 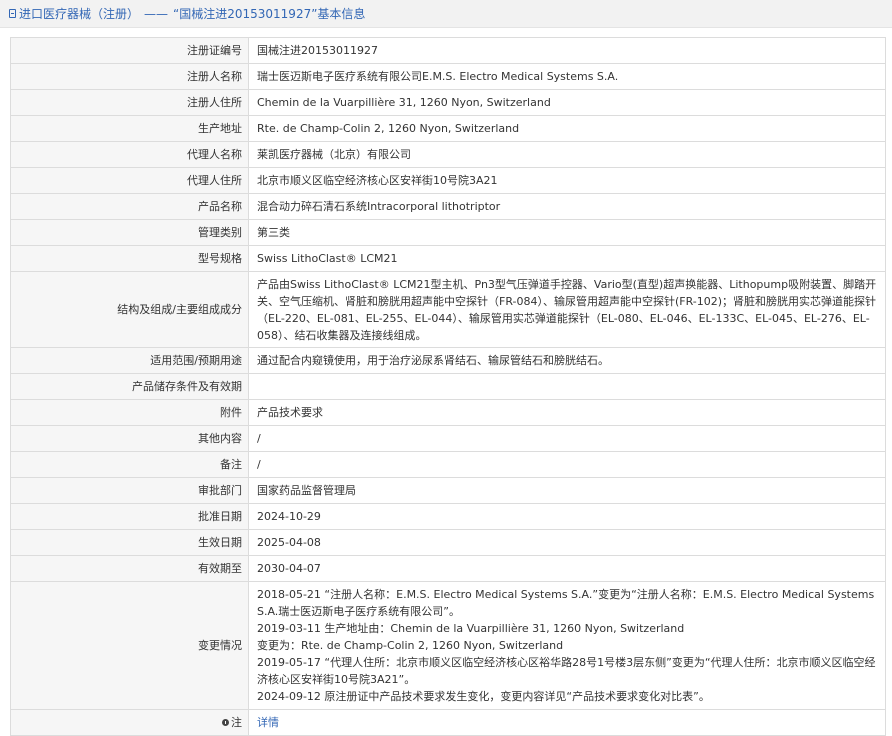 I want to click on table-row: 代理人住所 北京市顺义区临空经济核心区安祥街10号院3A21, so click(x=448, y=180).